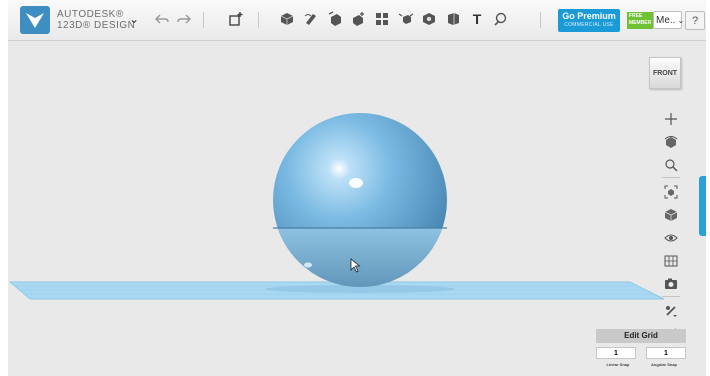 This screenshot has height=376, width=710. I want to click on free-member-badge: FREE MEMBER, so click(640, 20).